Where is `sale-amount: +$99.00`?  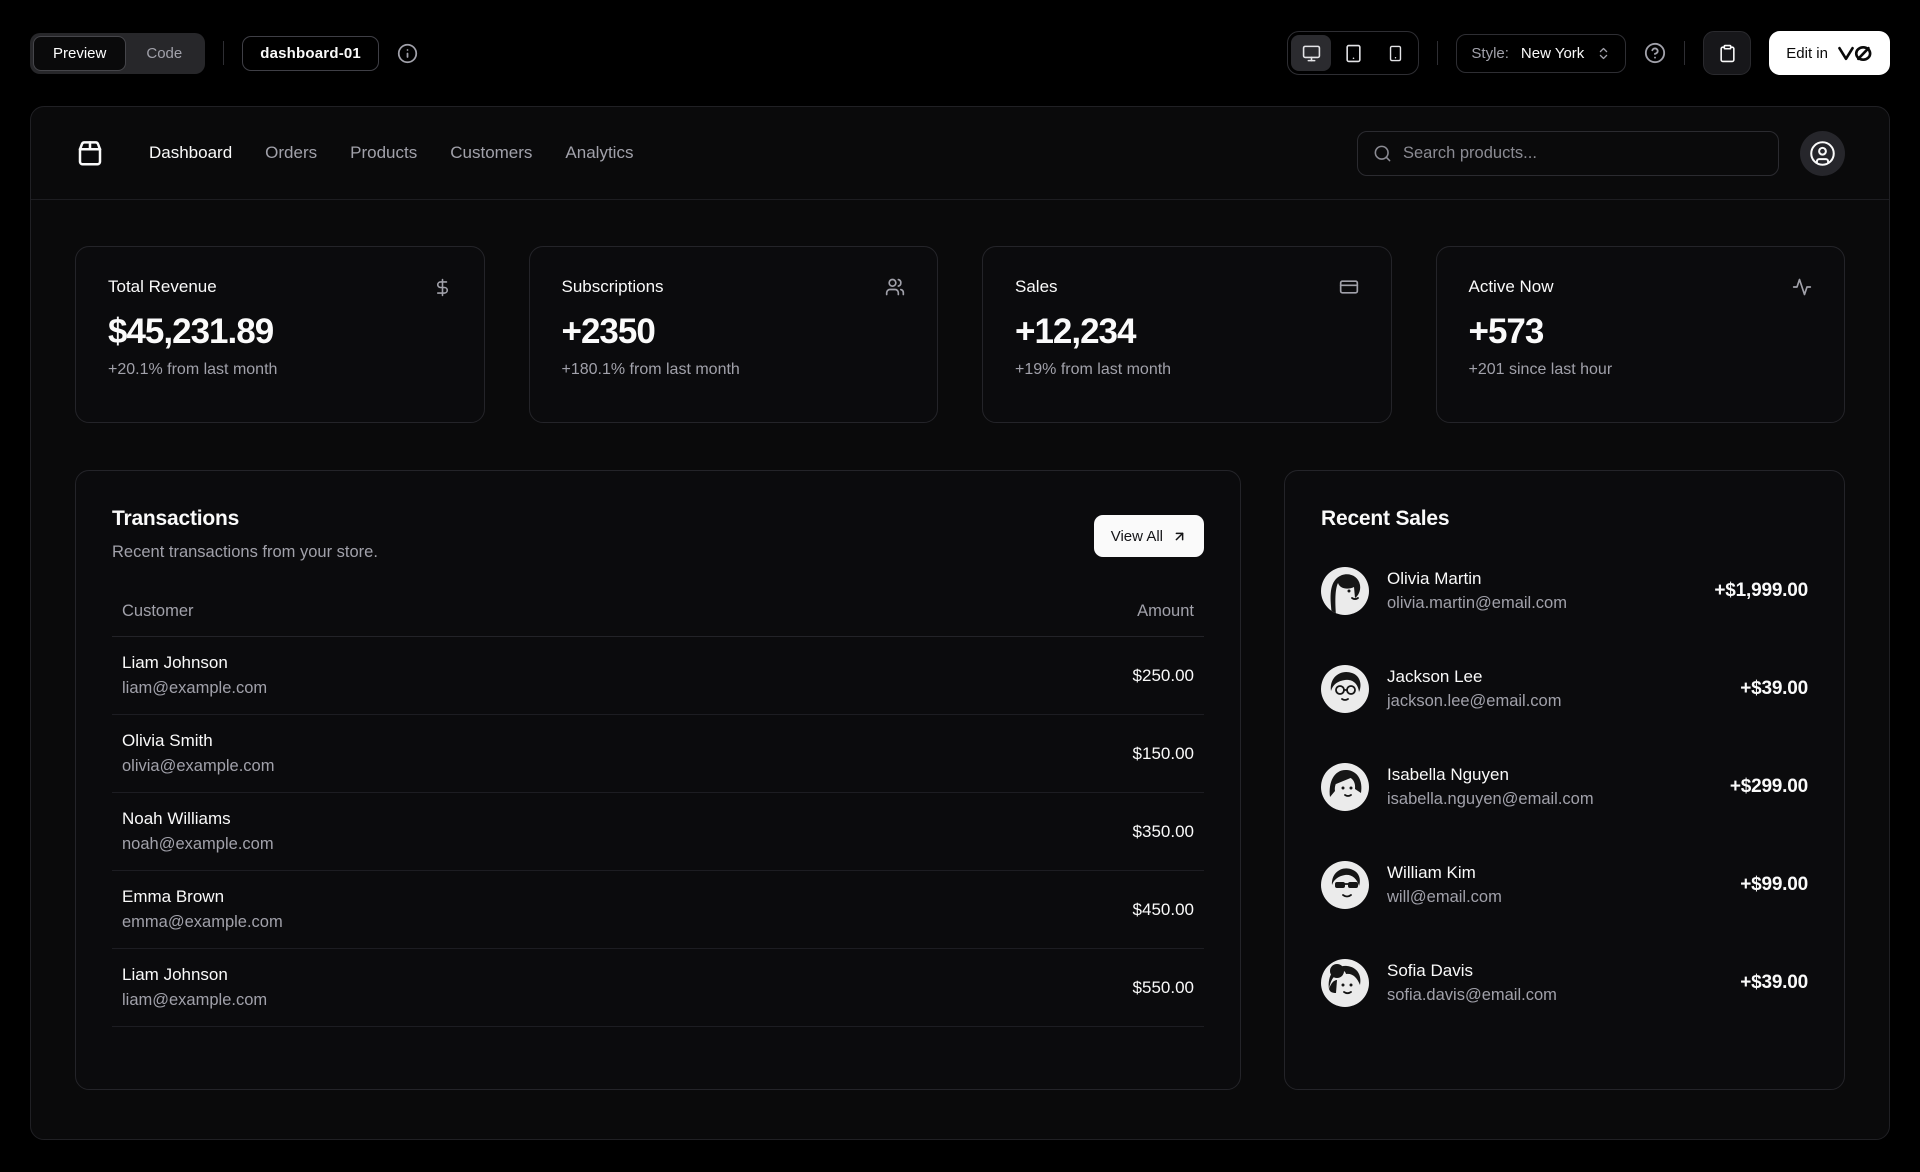 sale-amount: +$99.00 is located at coordinates (1774, 884).